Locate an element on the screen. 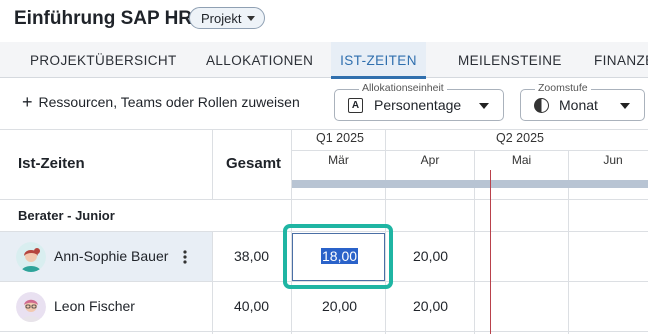 The height and width of the screenshot is (334, 648). more-vertical-icon is located at coordinates (185, 257).